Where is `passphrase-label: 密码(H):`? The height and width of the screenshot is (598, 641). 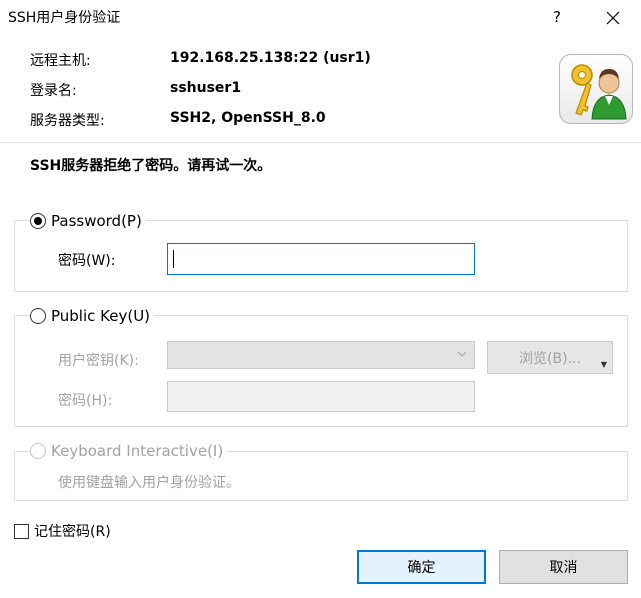
passphrase-label: 密码(H): is located at coordinates (85, 401).